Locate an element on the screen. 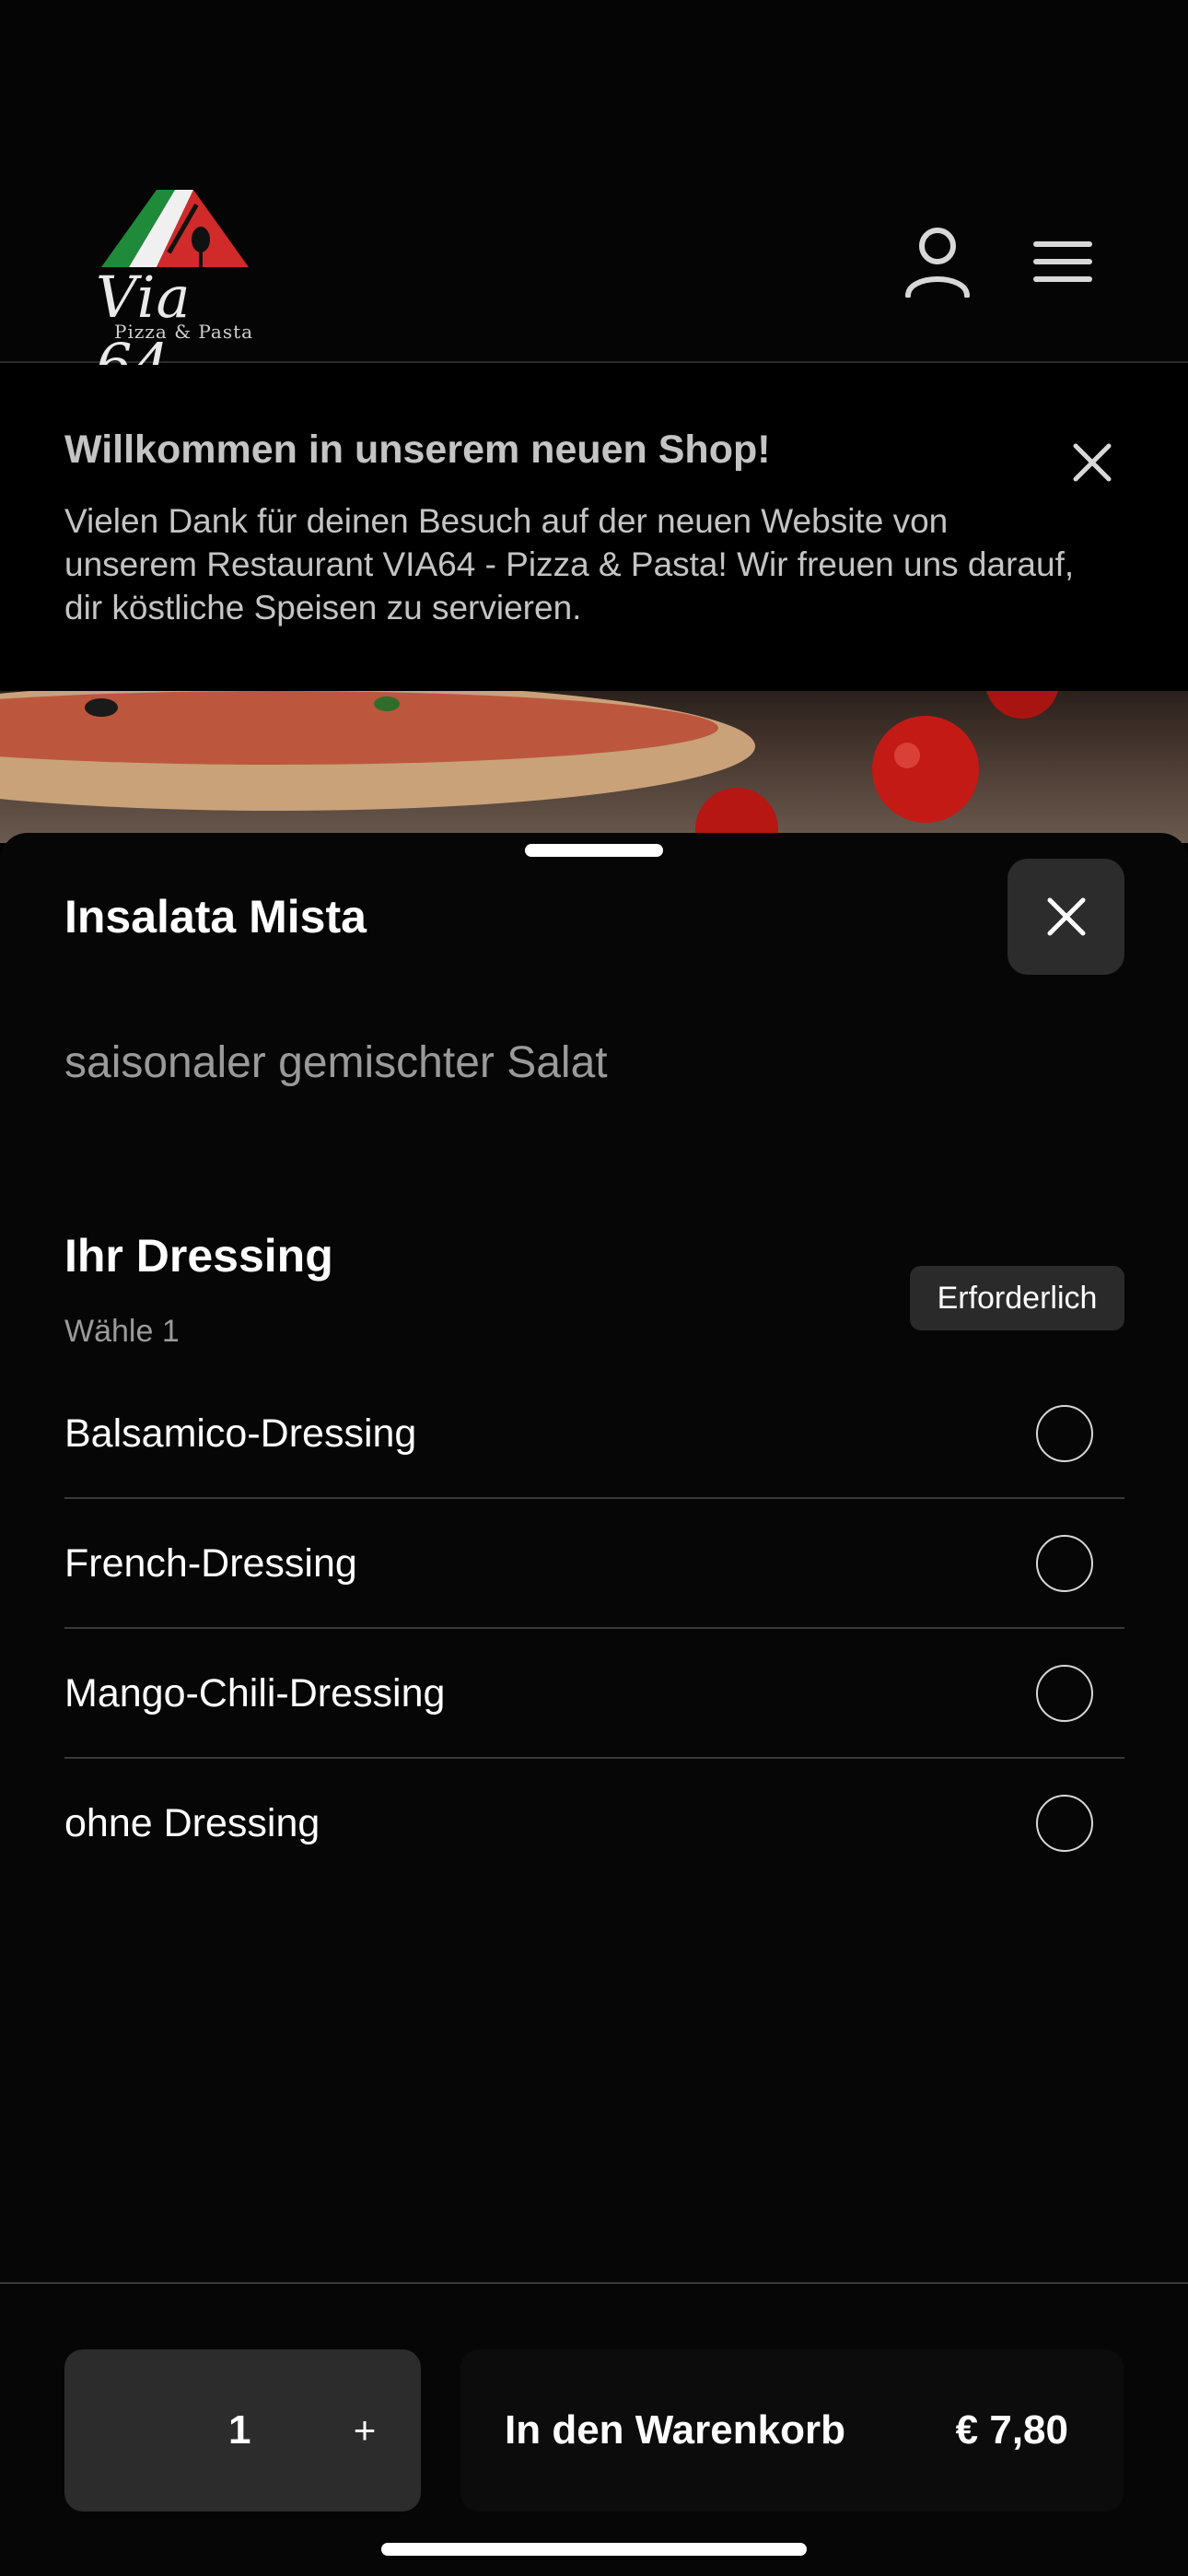 The image size is (1188, 2576). product-title: Insalata Mista is located at coordinates (215, 917).